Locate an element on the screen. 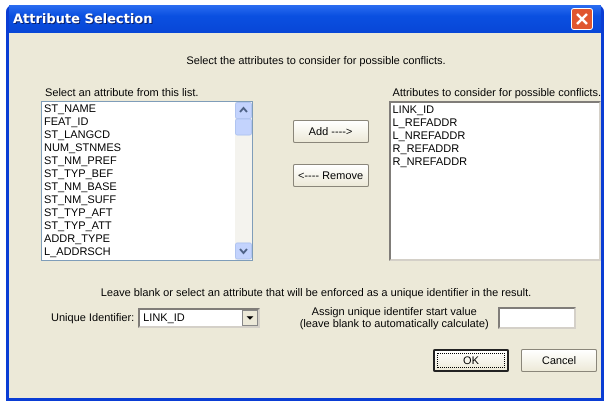  list-item: R_NREFADDR is located at coordinates (494, 162).